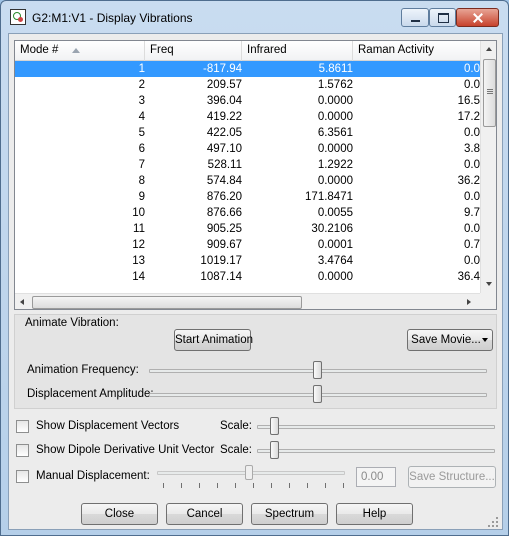 The width and height of the screenshot is (509, 536). I want to click on close-window-icon, so click(477, 17).